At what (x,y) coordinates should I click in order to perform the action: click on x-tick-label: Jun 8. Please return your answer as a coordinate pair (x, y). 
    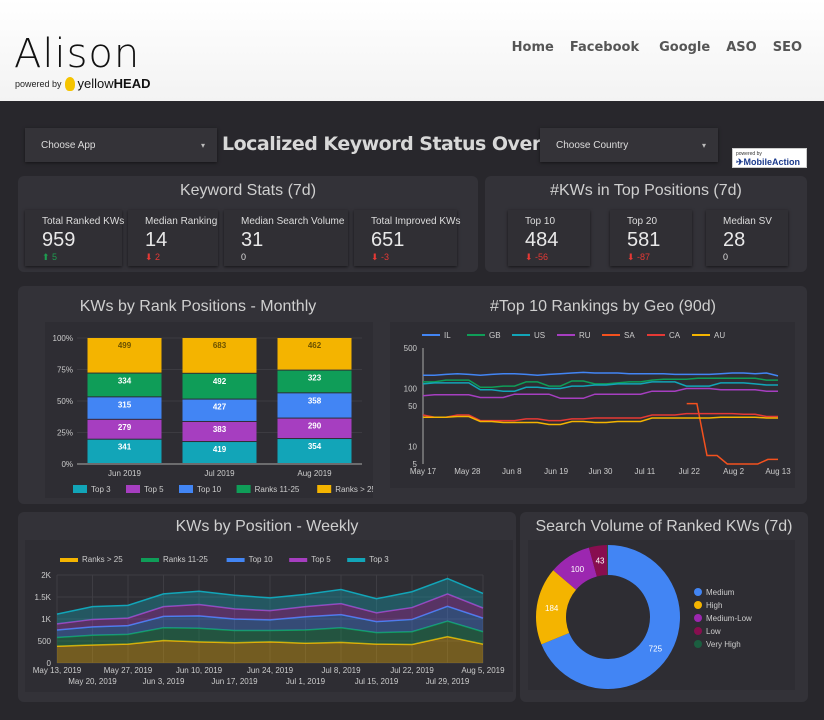
    Looking at the image, I should click on (512, 471).